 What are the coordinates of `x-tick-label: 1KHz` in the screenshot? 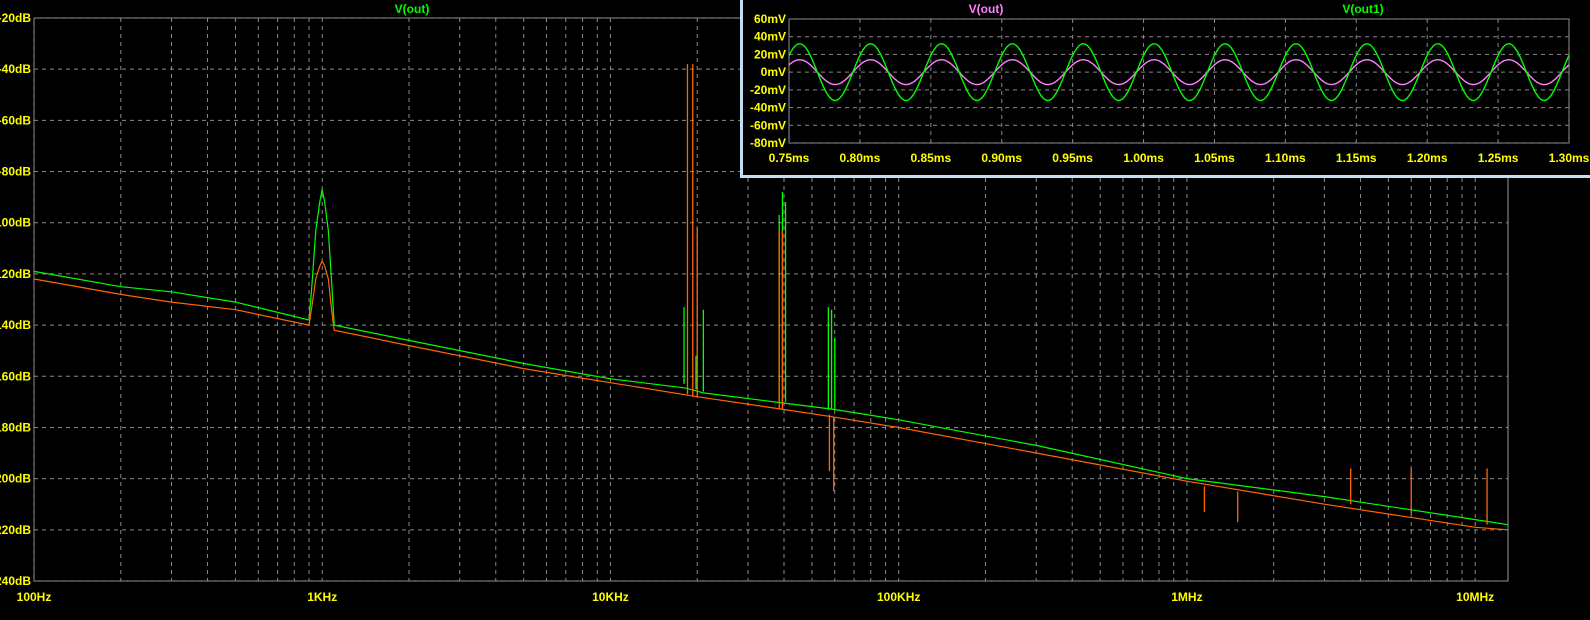 It's located at (322, 597).